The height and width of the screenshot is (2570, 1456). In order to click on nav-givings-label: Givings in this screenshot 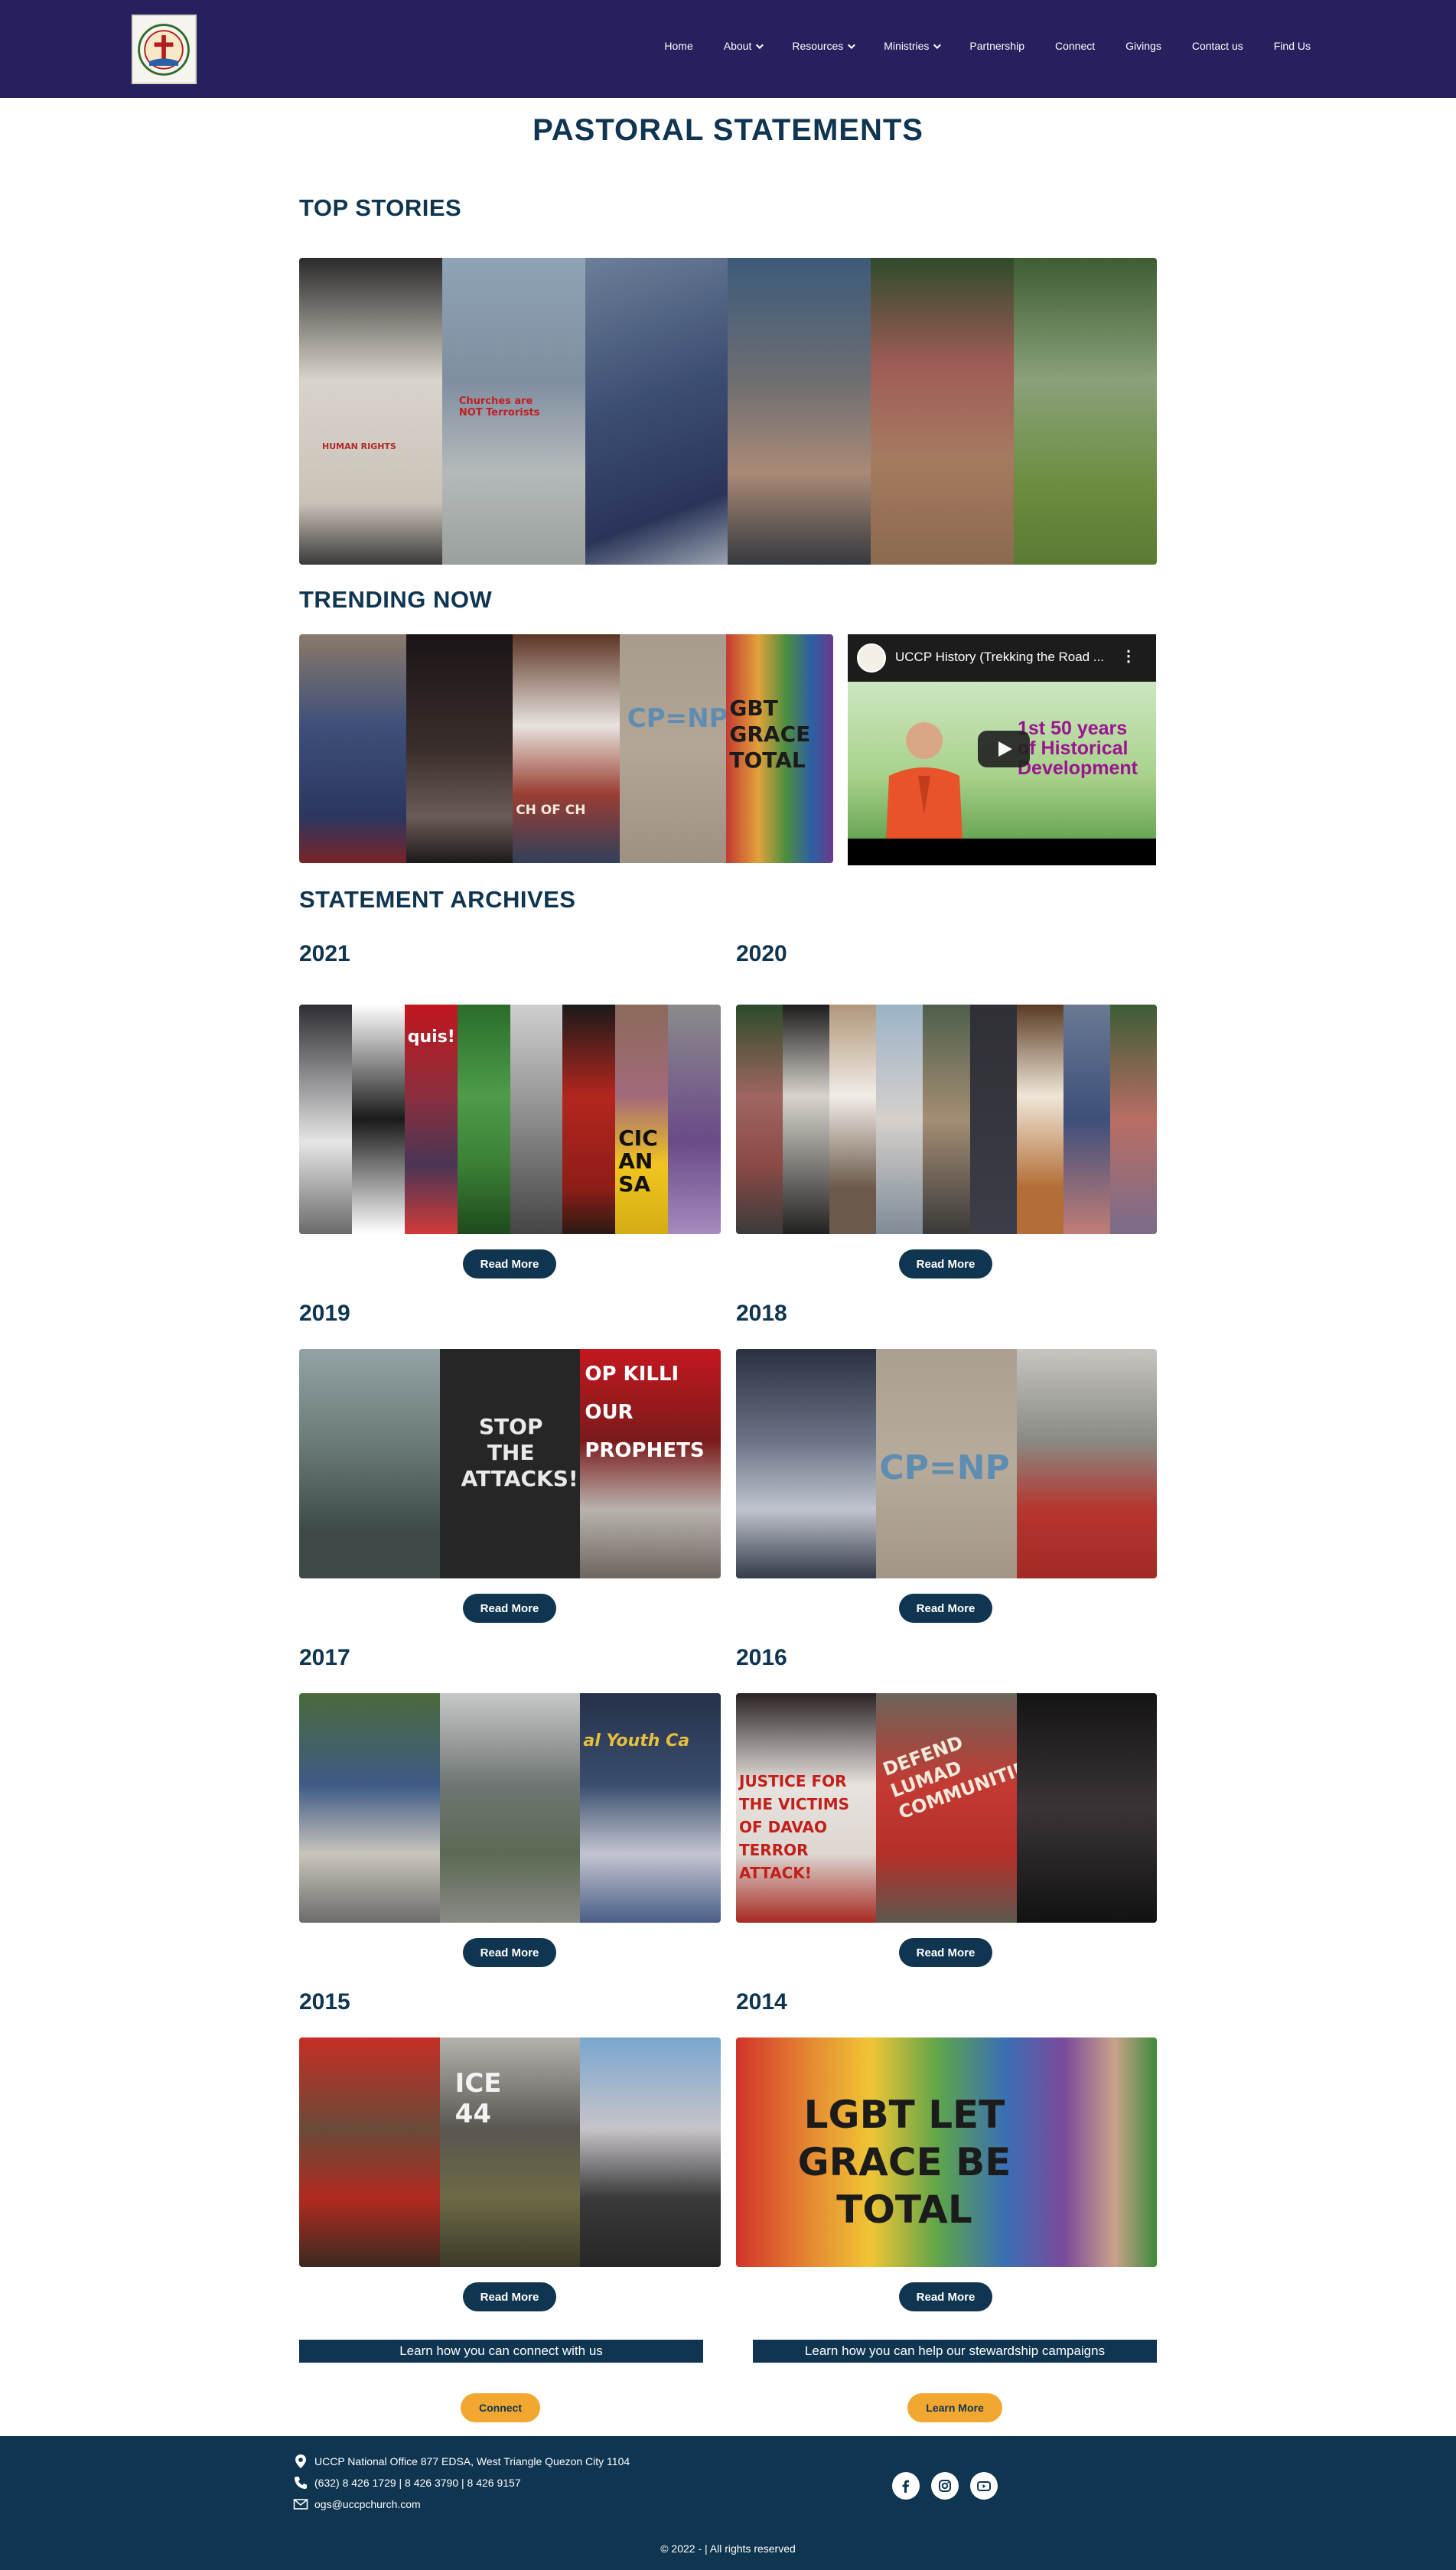, I will do `click(1143, 46)`.